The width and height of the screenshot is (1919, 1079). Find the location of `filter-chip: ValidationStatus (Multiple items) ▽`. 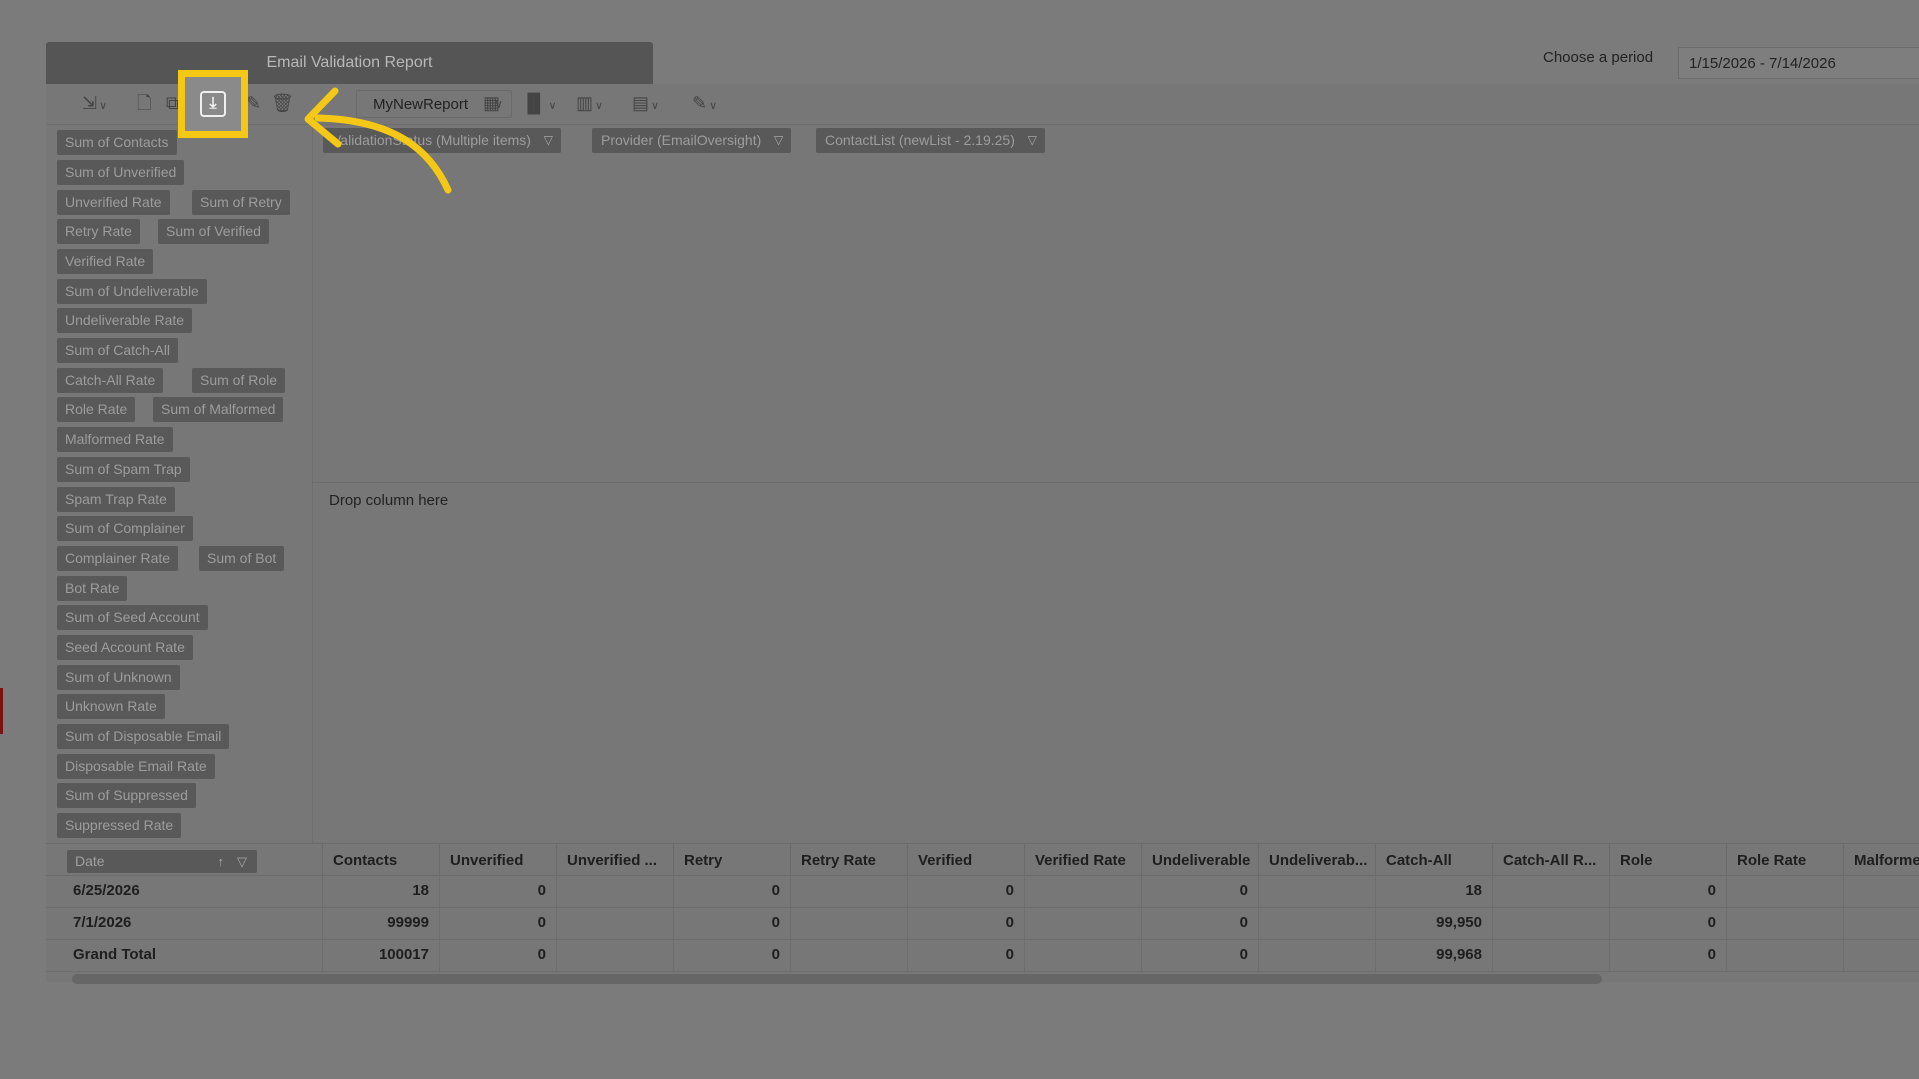

filter-chip: ValidationStatus (Multiple items) ▽ is located at coordinates (442, 140).